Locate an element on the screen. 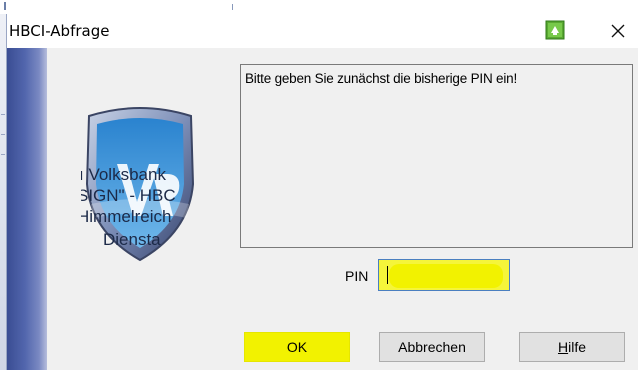 This screenshot has width=638, height=370. text-caret is located at coordinates (387, 275).